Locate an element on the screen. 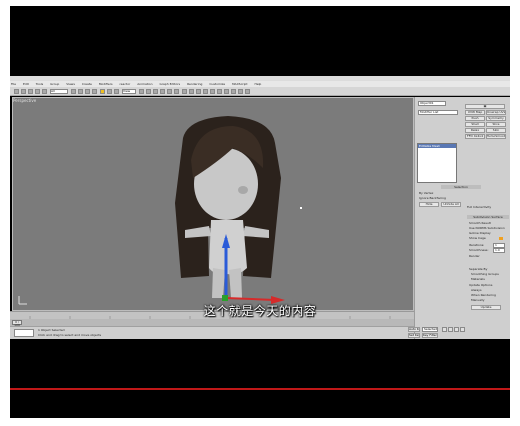 This screenshot has width=520, height=426. schematic-view-icon is located at coordinates (219, 91).